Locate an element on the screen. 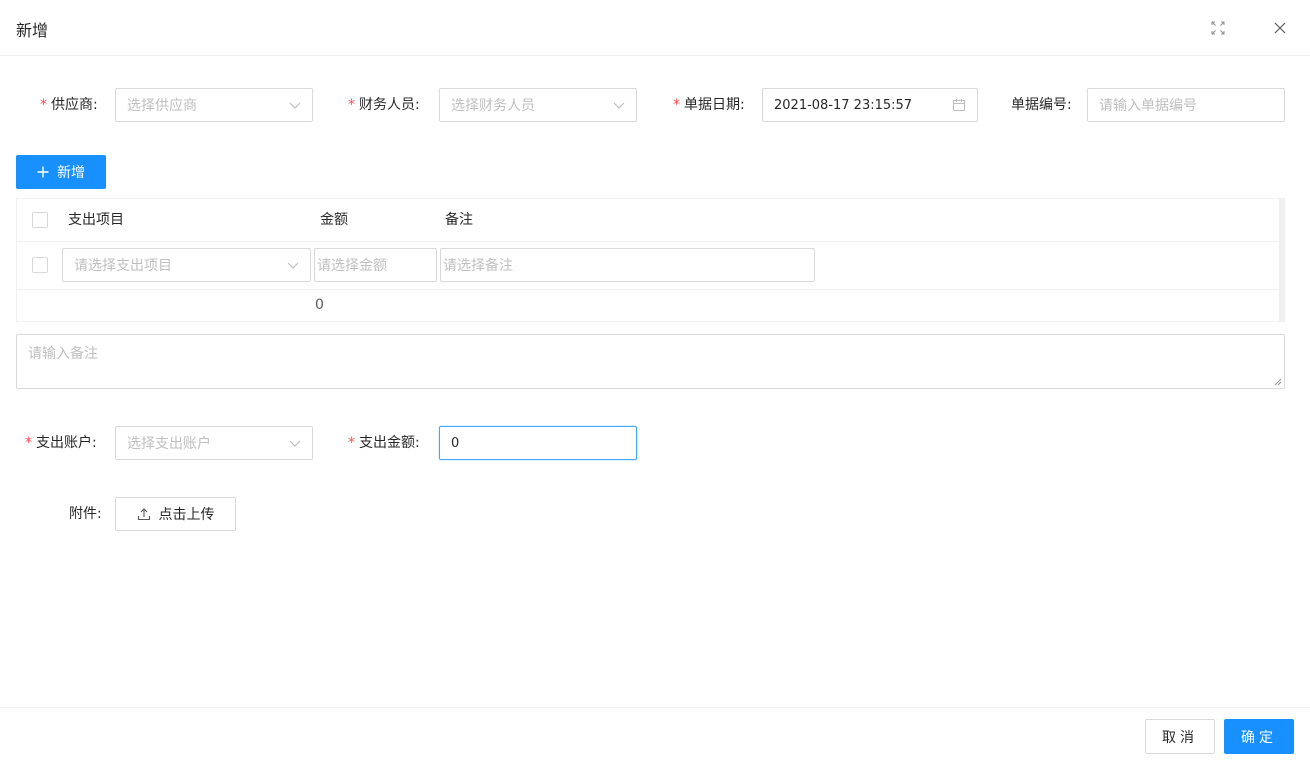 The width and height of the screenshot is (1310, 768). sum-amount: 0 is located at coordinates (319, 305).